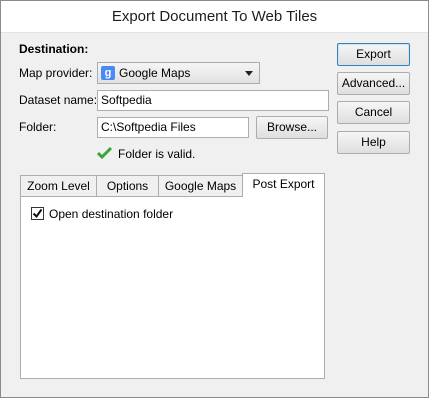 This screenshot has height=398, width=429. Describe the element at coordinates (213, 100) in the screenshot. I see `dataset-name-input: Softpedia` at that location.